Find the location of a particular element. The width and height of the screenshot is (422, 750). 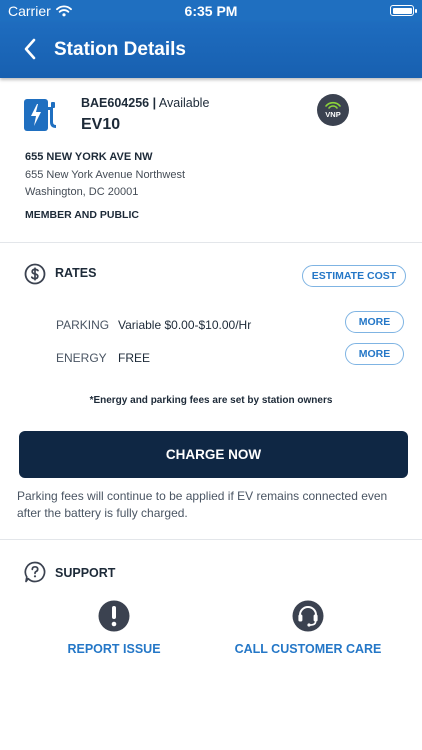

access-type: MEMBER AND PUBLIC is located at coordinates (82, 215).